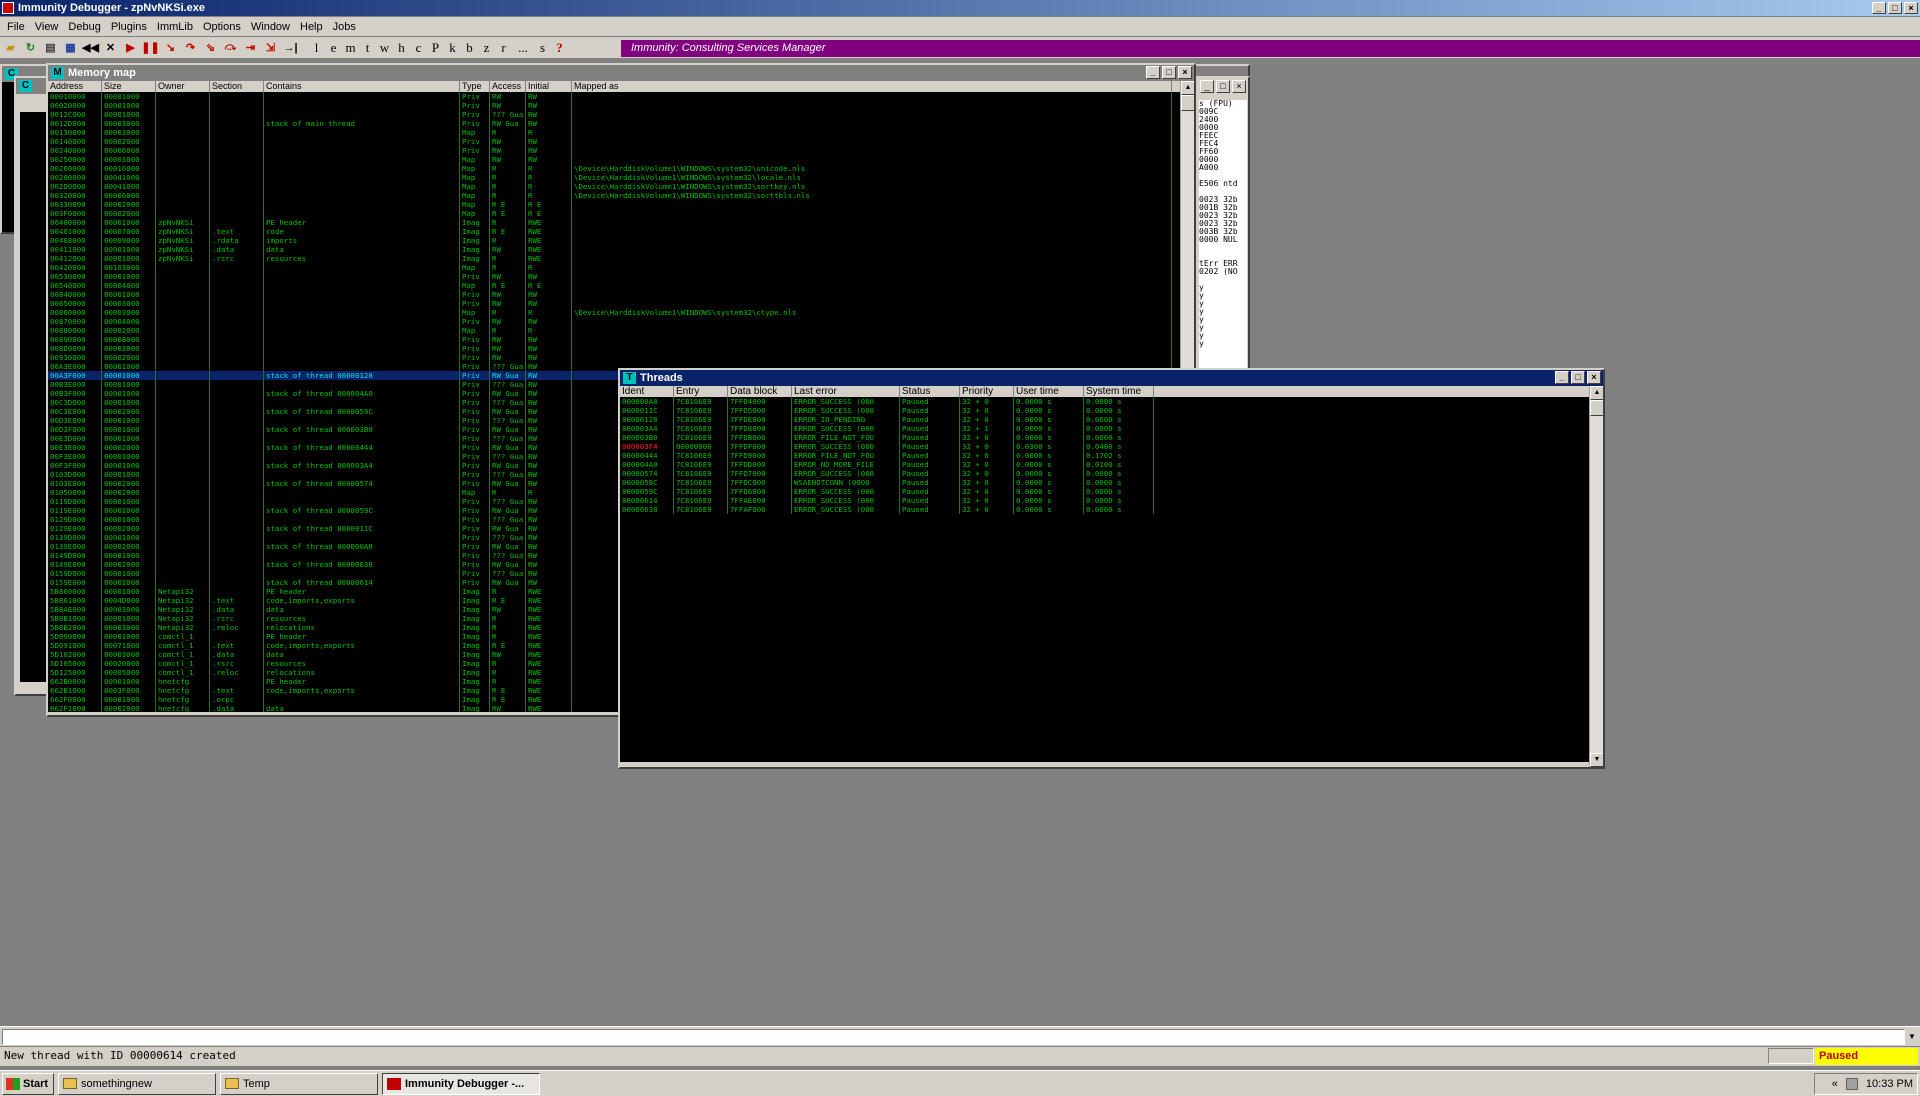 This screenshot has width=1920, height=1096. What do you see at coordinates (350, 48) in the screenshot?
I see `toolbar-memory-map-button: m` at bounding box center [350, 48].